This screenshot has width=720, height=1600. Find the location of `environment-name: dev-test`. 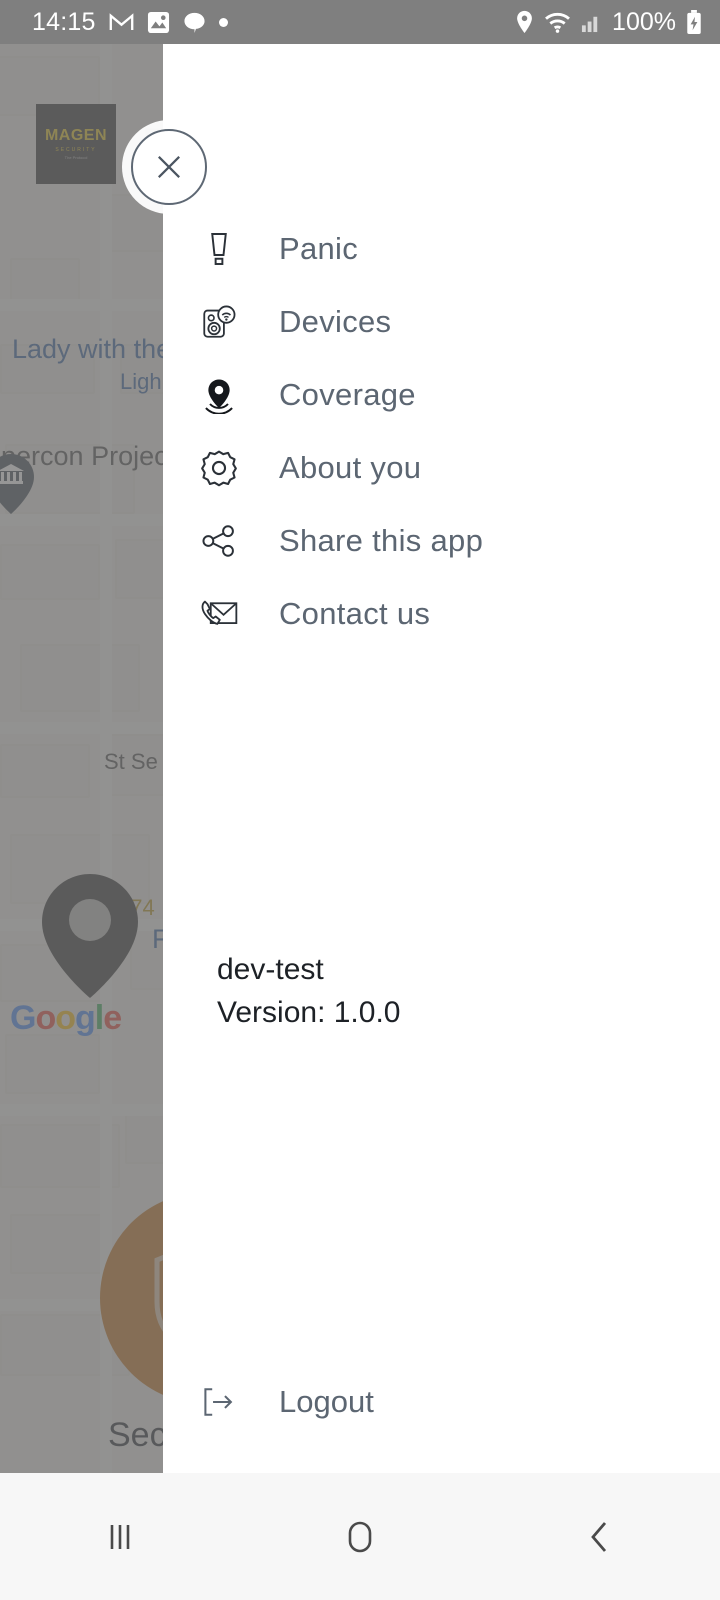

environment-name: dev-test is located at coordinates (270, 969).